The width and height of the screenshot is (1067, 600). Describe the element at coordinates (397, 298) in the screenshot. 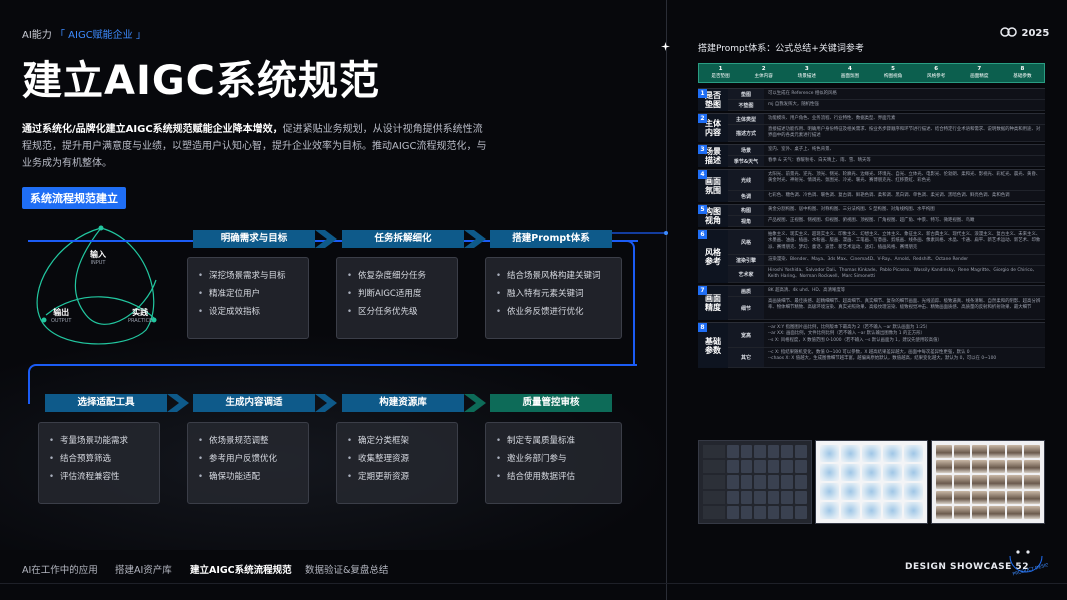

I see `step-card-2: 依复杂度细分任务 判断AIGC适用度 区分任务优先级` at that location.